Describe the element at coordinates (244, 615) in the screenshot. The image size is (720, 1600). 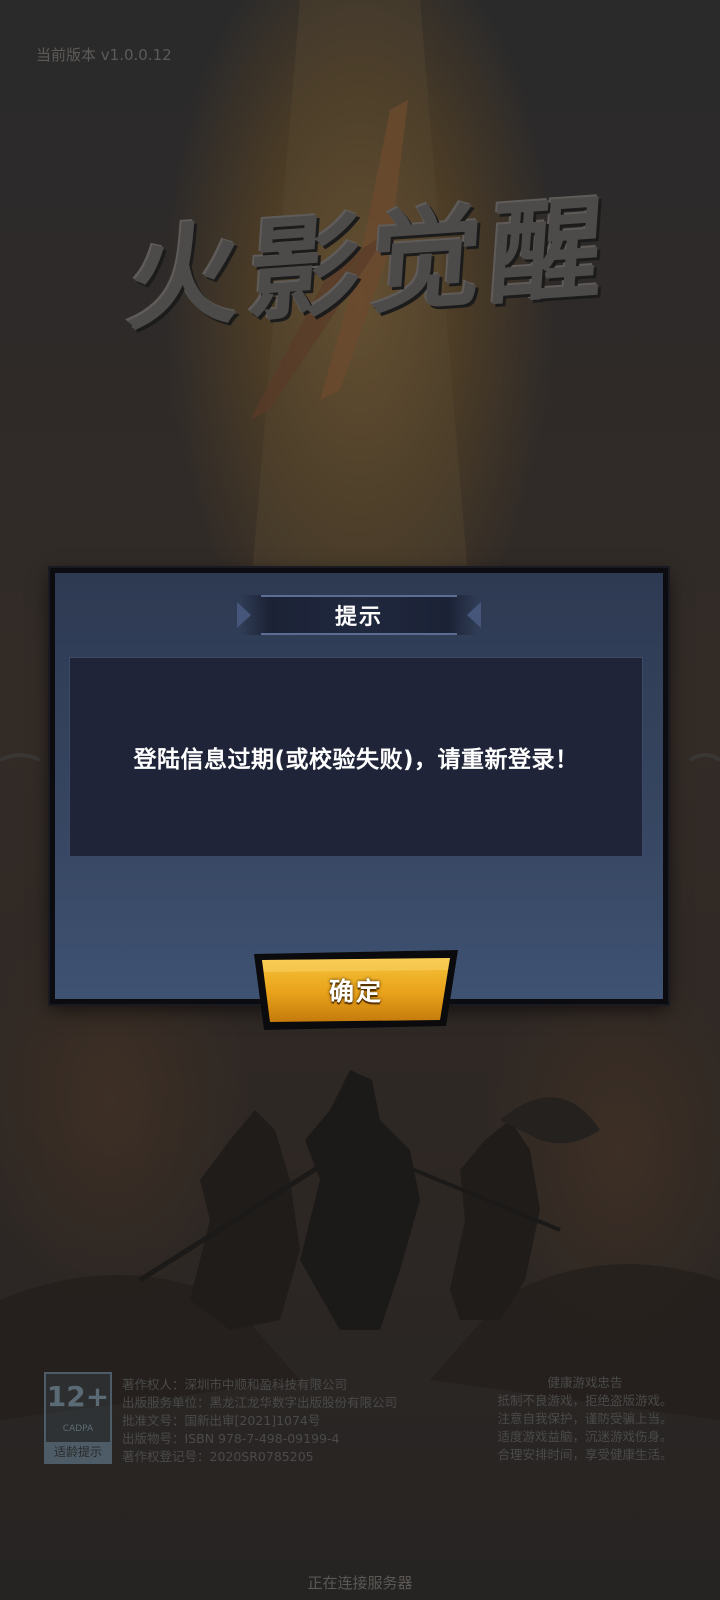
I see `chevron-left-icon` at that location.